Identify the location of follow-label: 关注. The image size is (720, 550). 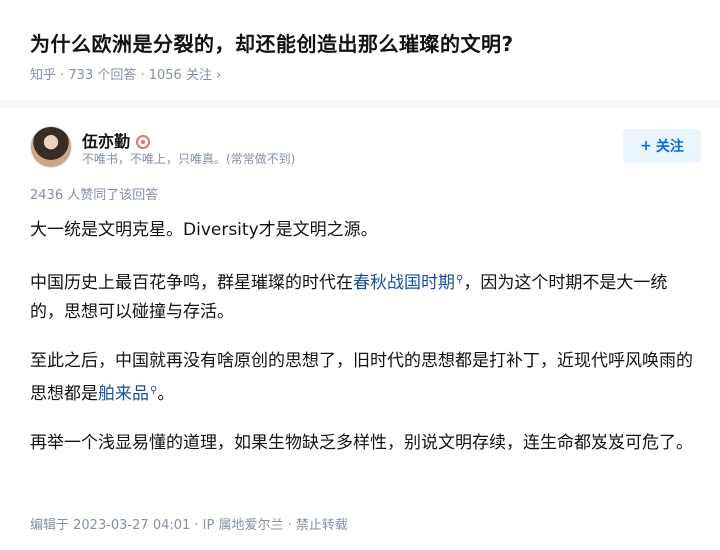
(669, 147).